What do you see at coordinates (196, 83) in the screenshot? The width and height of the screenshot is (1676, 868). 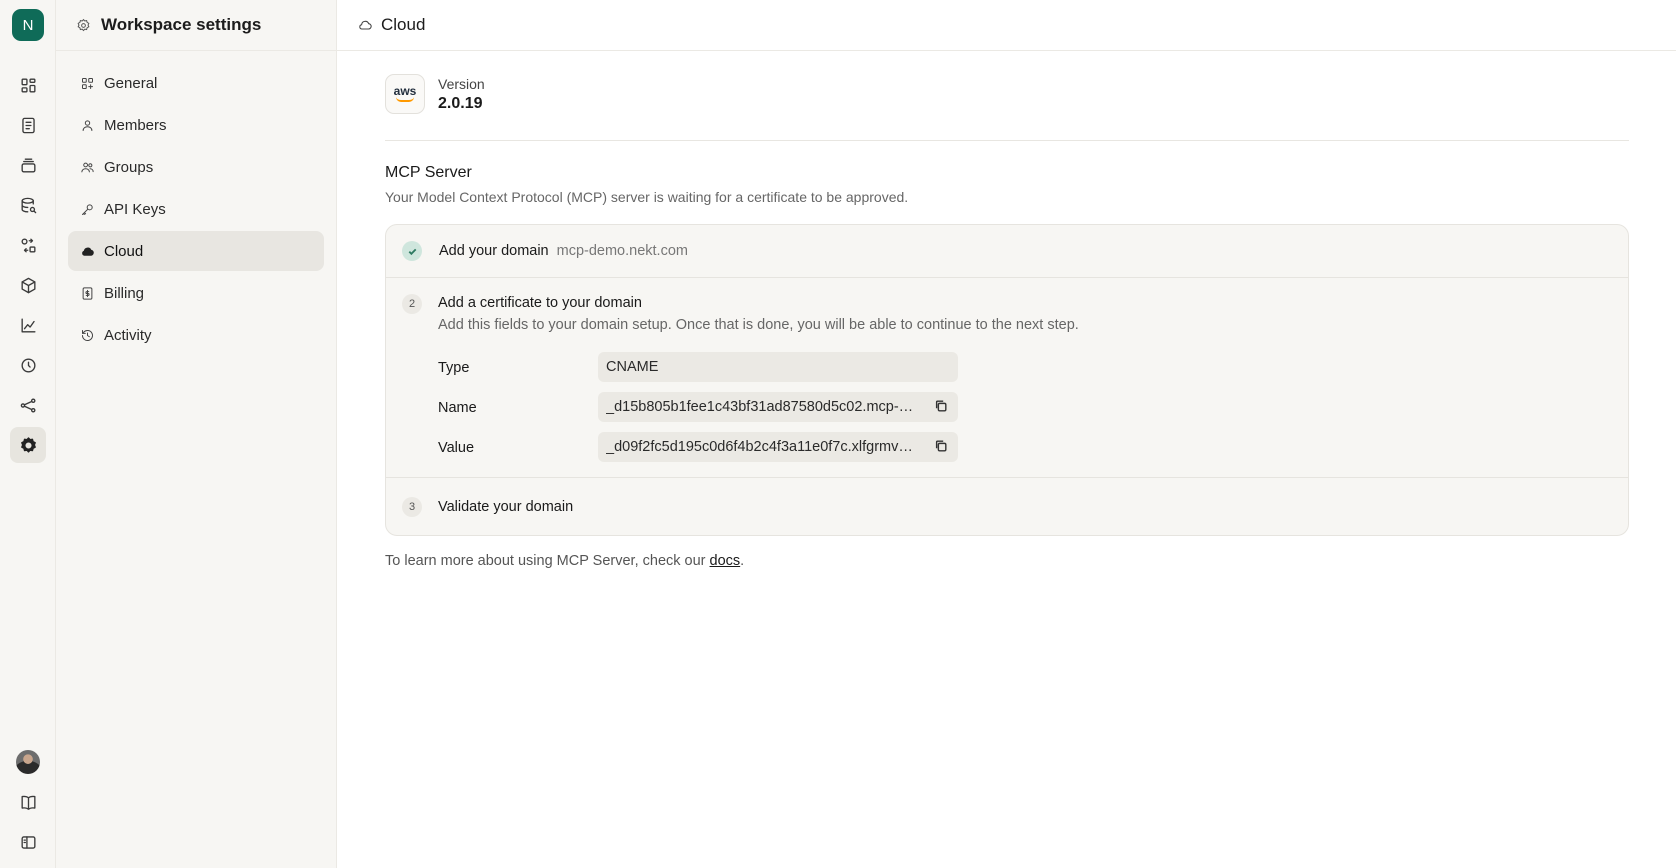 I see `sidebar-item-general: General` at bounding box center [196, 83].